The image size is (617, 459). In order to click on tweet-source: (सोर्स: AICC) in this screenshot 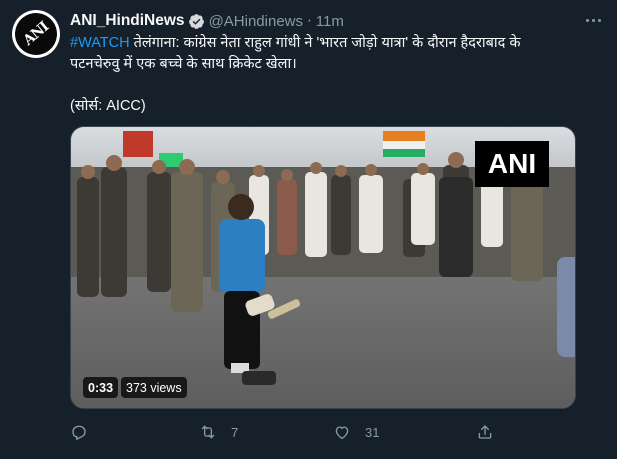, I will do `click(108, 106)`.